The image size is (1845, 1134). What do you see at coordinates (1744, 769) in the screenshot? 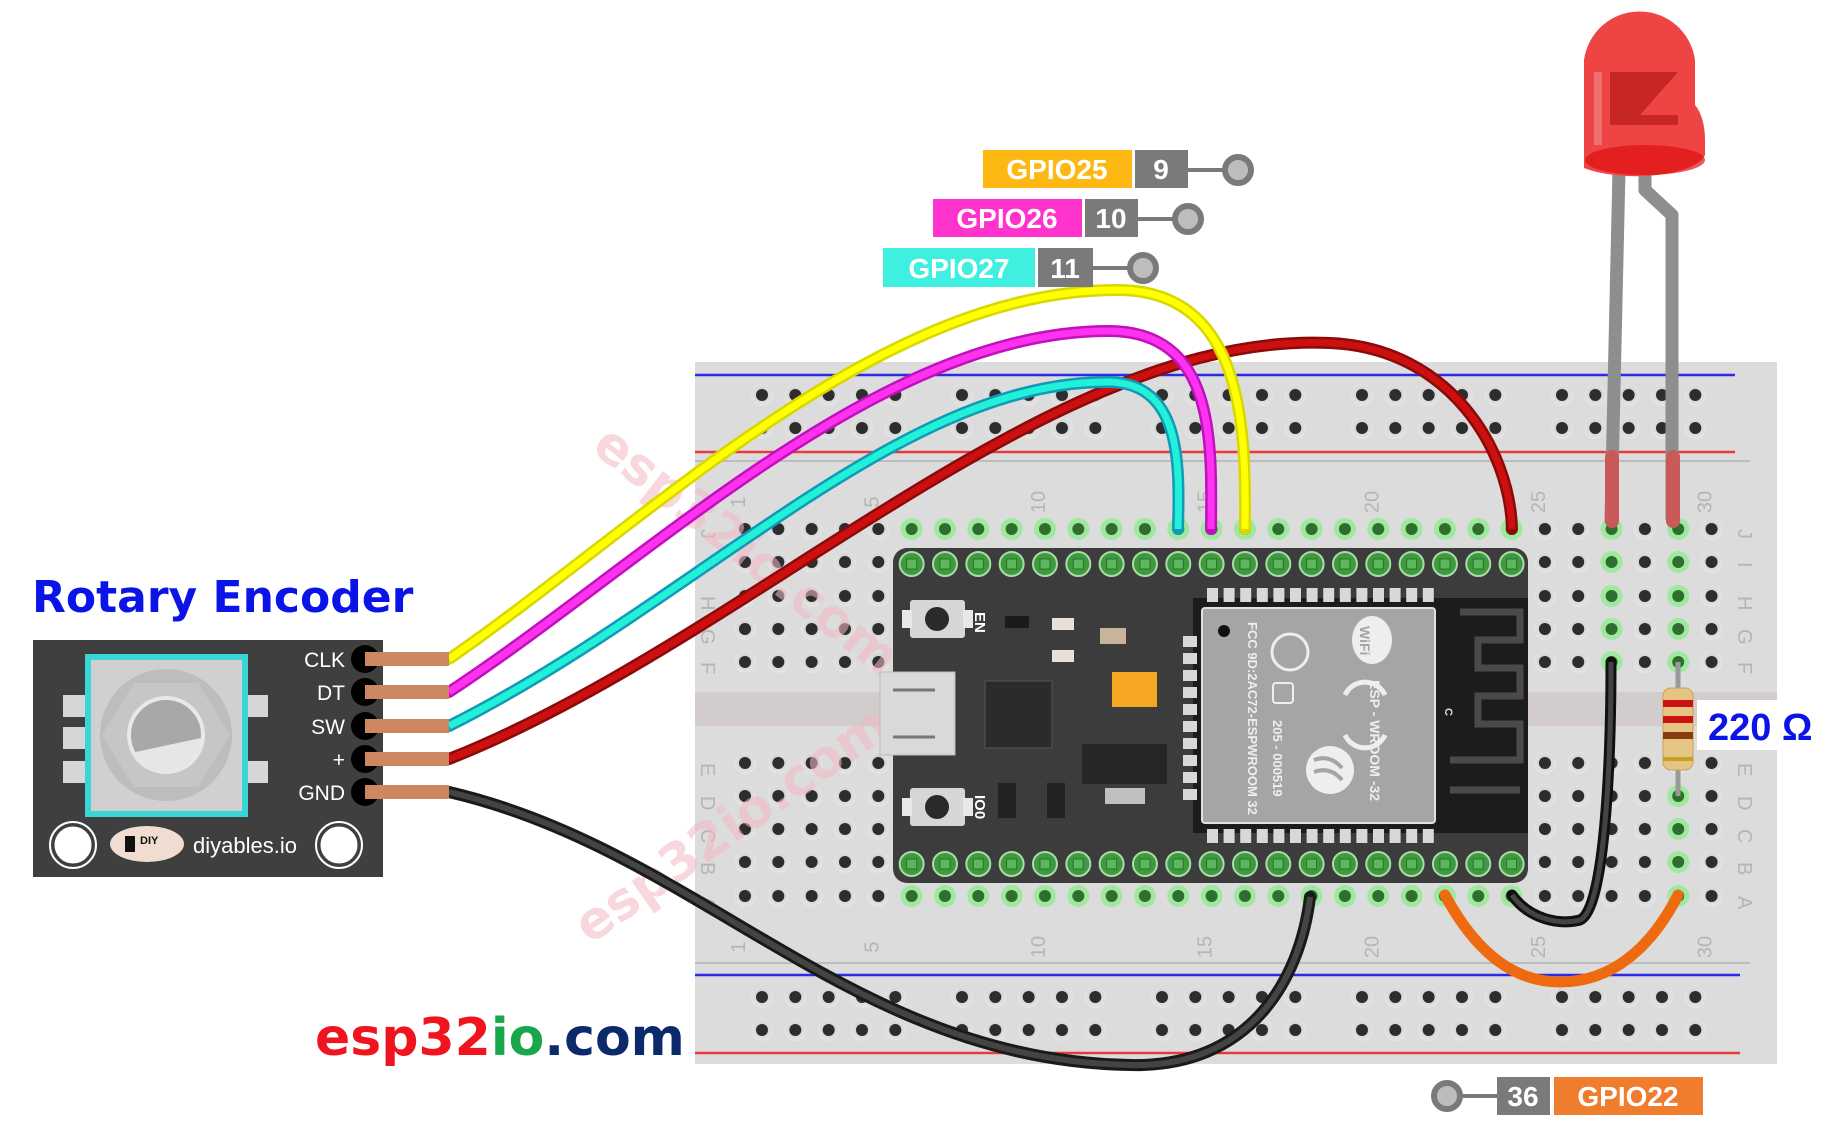
I see `row-label: E` at bounding box center [1744, 769].